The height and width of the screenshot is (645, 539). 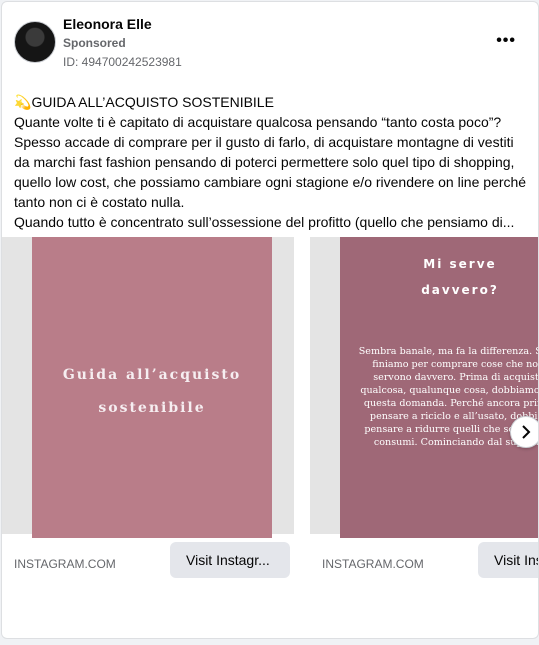 I want to click on visit-instagram-button: Visit Ins, so click(x=508, y=560).